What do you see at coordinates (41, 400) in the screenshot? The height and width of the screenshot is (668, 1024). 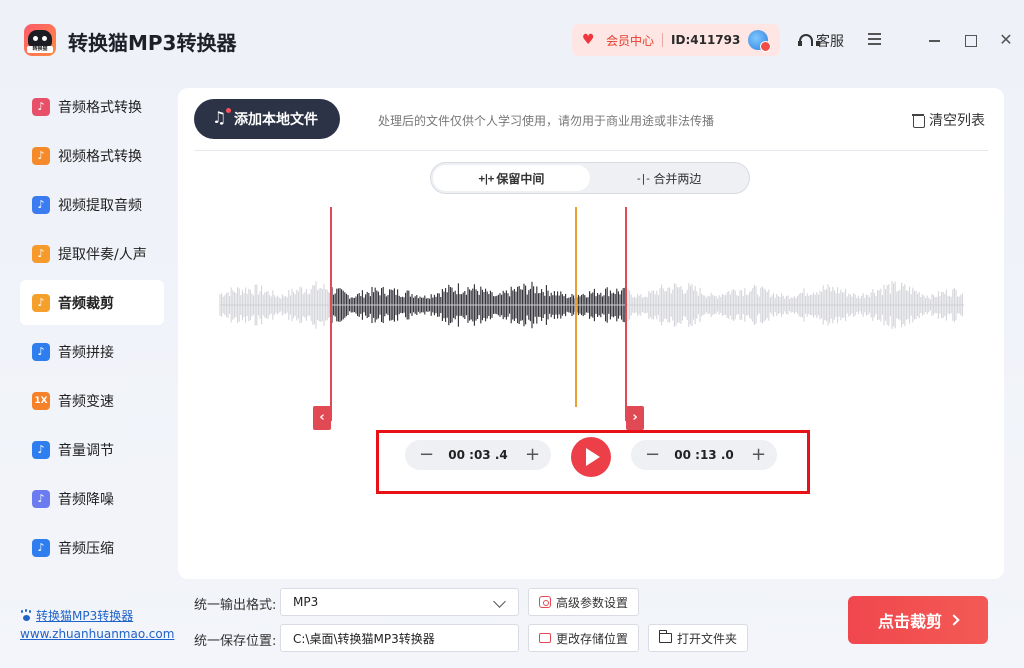 I see `speed-icon: 1X` at bounding box center [41, 400].